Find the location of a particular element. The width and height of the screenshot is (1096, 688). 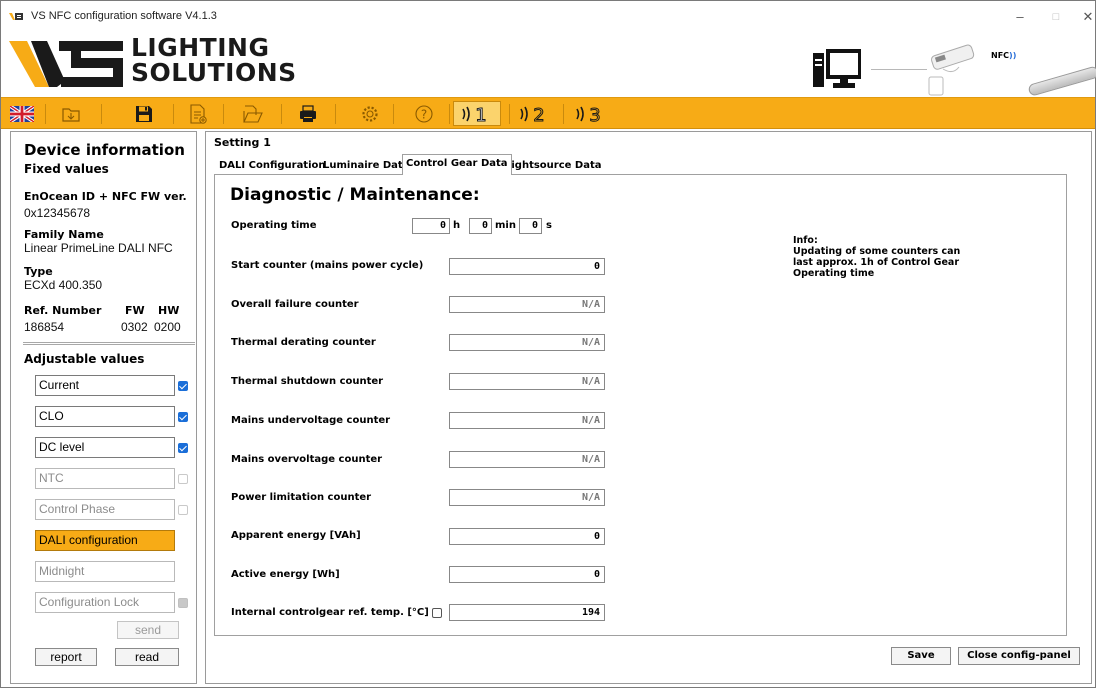

operating-time-label: Operating time is located at coordinates (274, 225).